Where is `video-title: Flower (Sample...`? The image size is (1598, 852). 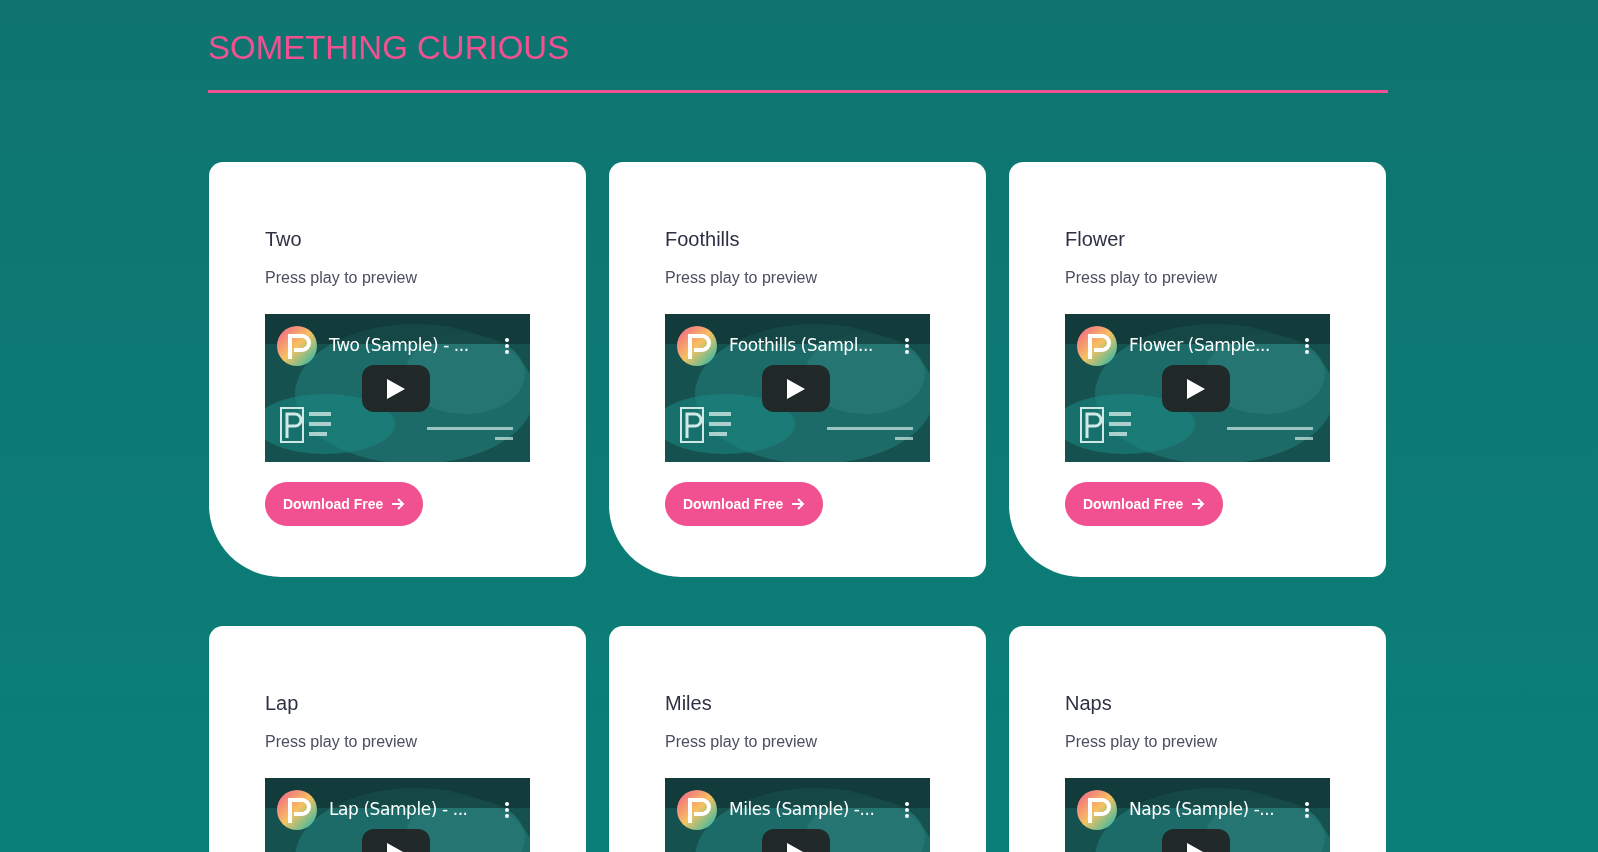 video-title: Flower (Sample... is located at coordinates (1200, 346).